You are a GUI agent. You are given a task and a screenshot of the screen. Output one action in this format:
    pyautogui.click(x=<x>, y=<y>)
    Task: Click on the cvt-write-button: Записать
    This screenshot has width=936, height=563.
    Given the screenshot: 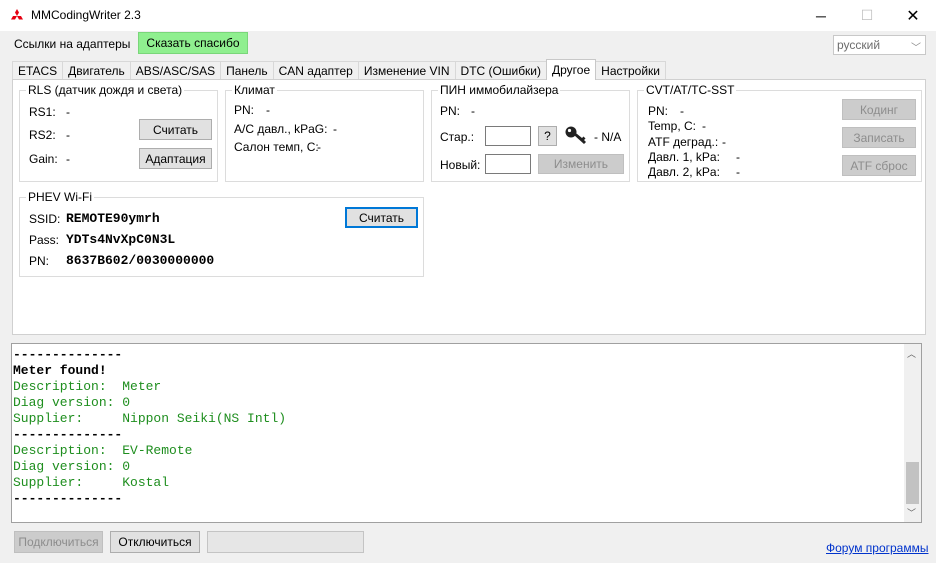 What is the action you would take?
    pyautogui.click(x=879, y=137)
    